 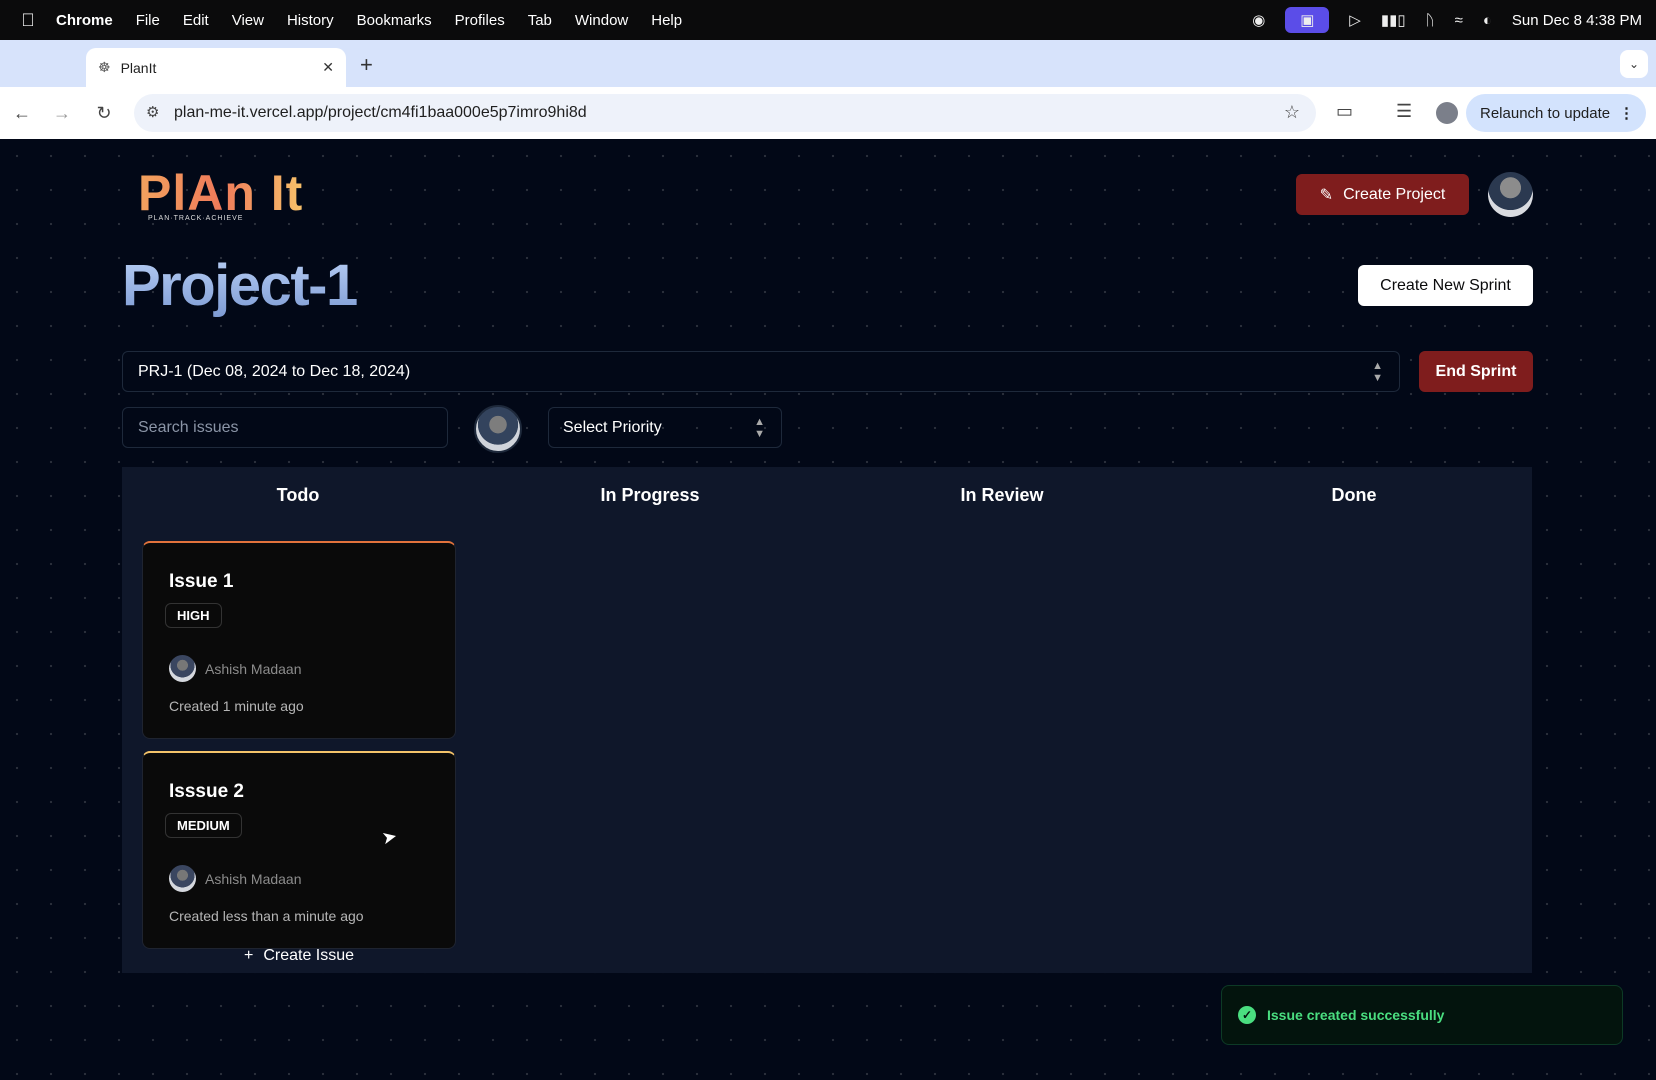 What do you see at coordinates (1326, 195) in the screenshot?
I see `edit-icon: ✎` at bounding box center [1326, 195].